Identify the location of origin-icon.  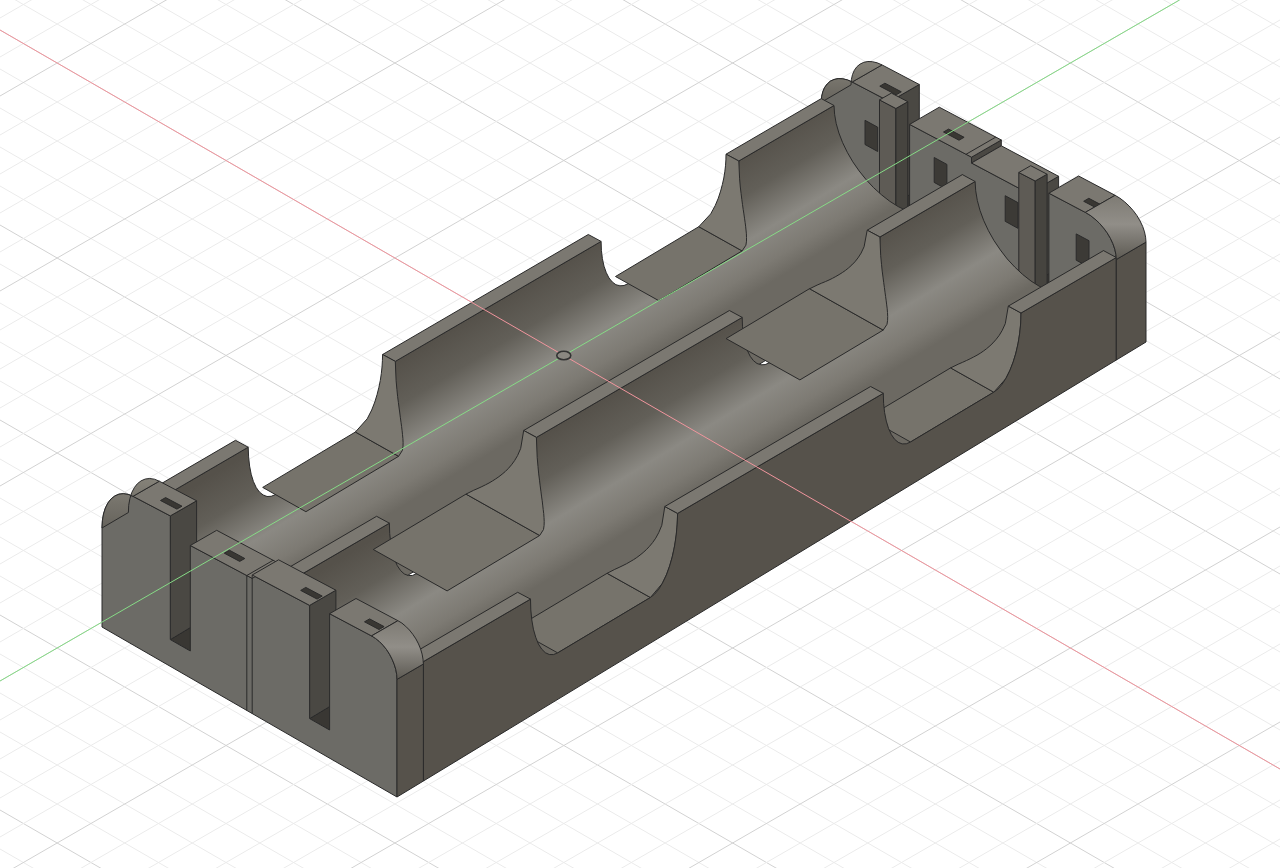
(564, 355).